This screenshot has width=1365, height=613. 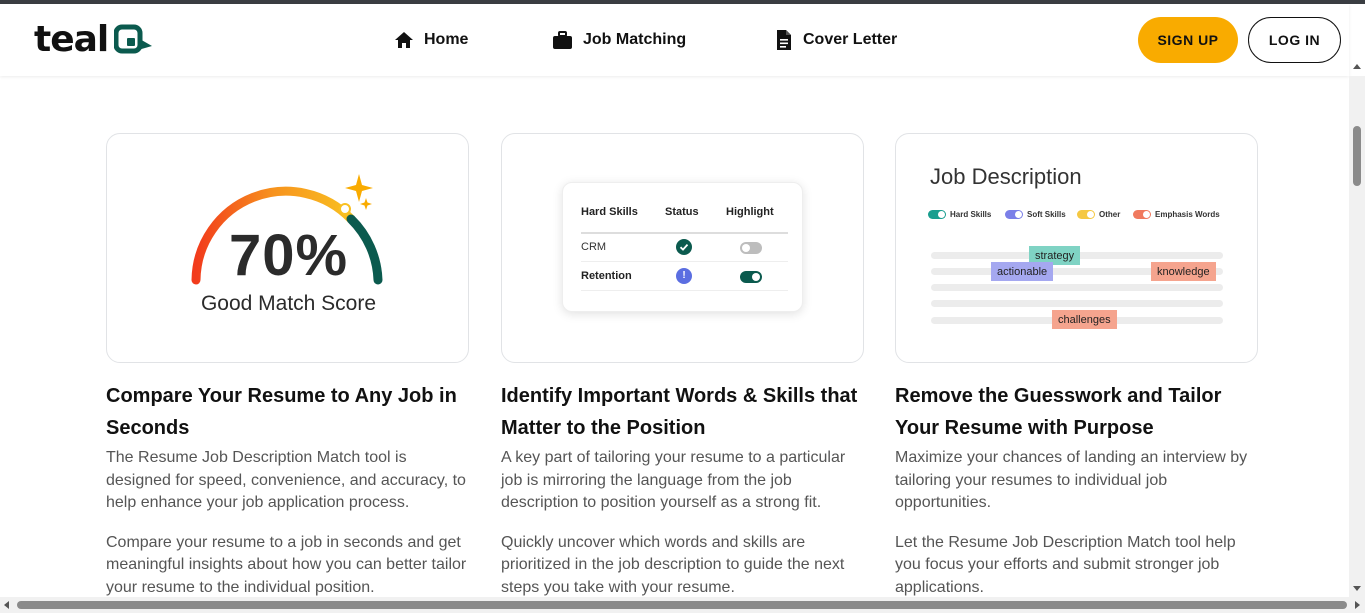 What do you see at coordinates (609, 212) in the screenshot?
I see `column-header-hard-skills: Hard Skills` at bounding box center [609, 212].